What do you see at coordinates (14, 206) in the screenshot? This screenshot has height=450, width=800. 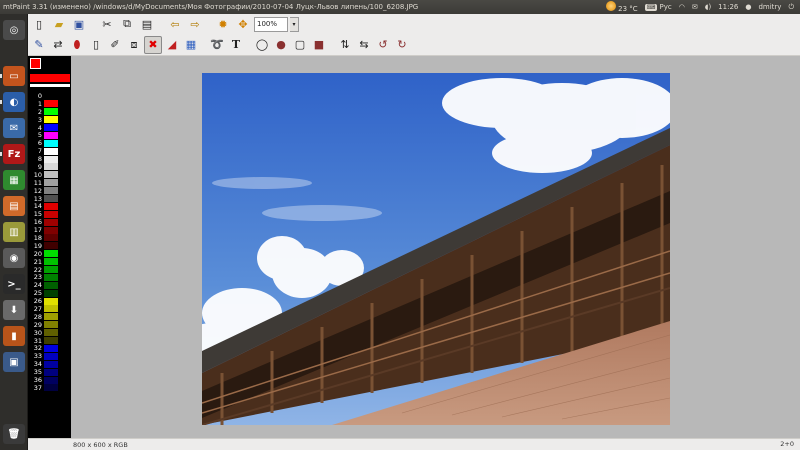 I see `software-center-icon: ▤` at bounding box center [14, 206].